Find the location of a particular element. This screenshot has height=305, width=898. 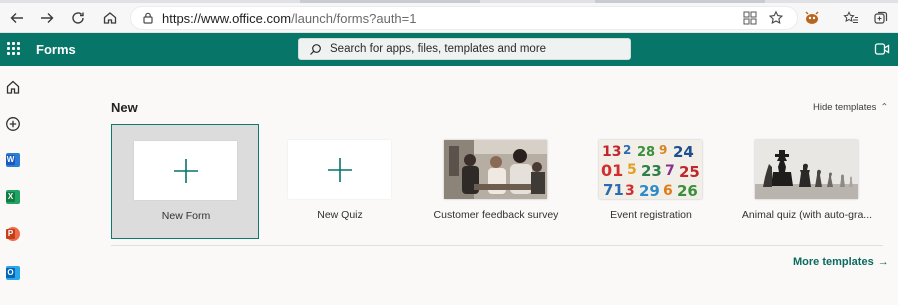

search-icon is located at coordinates (315, 49).